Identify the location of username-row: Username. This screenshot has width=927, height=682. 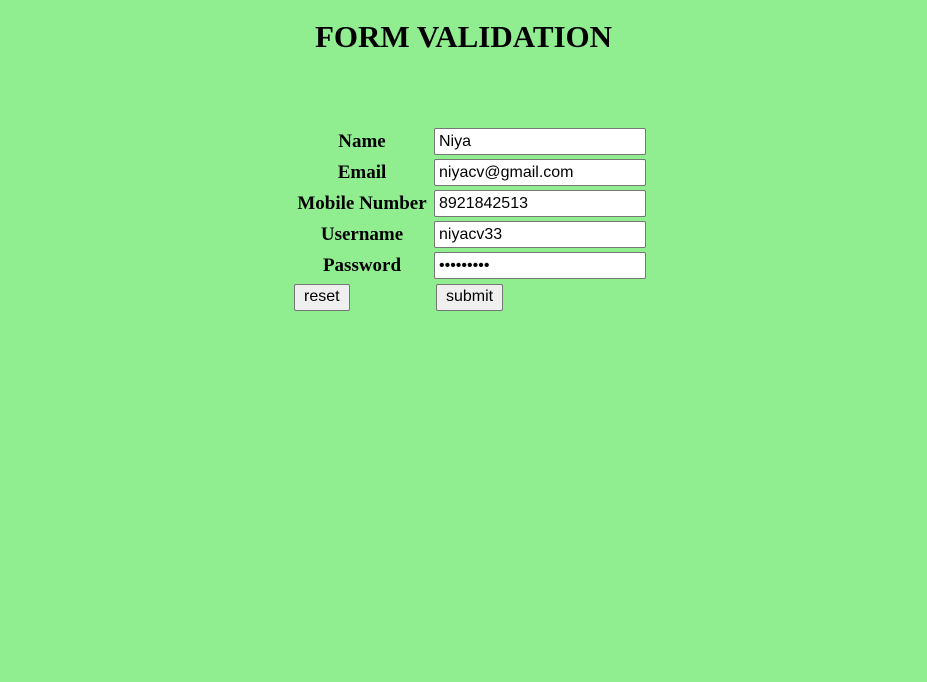
(469, 234).